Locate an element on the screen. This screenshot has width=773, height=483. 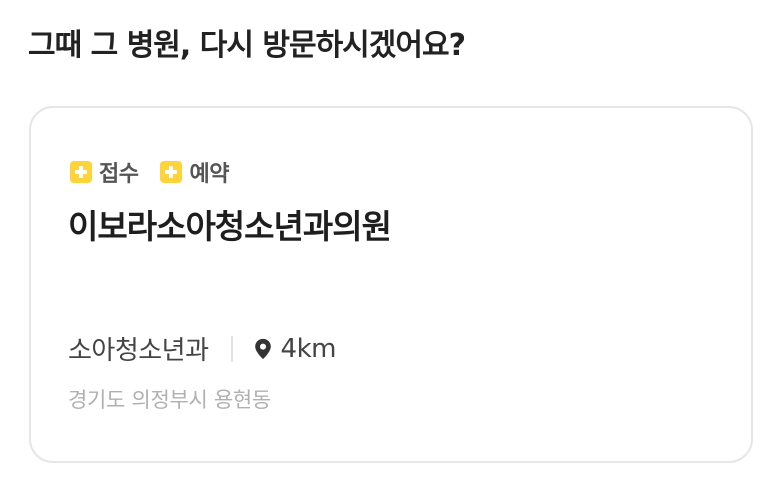
clinic-meta: 소아청소년과 4km is located at coordinates (202, 348).